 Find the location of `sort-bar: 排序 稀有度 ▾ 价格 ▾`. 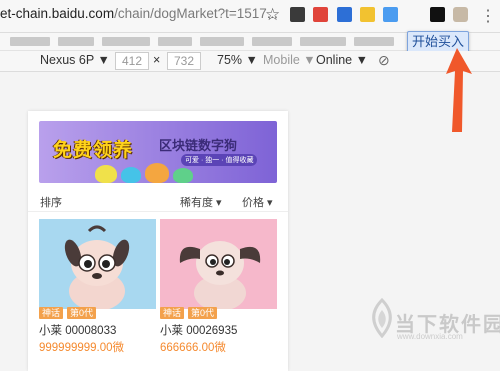

sort-bar: 排序 稀有度 ▾ 价格 ▾ is located at coordinates (158, 200).